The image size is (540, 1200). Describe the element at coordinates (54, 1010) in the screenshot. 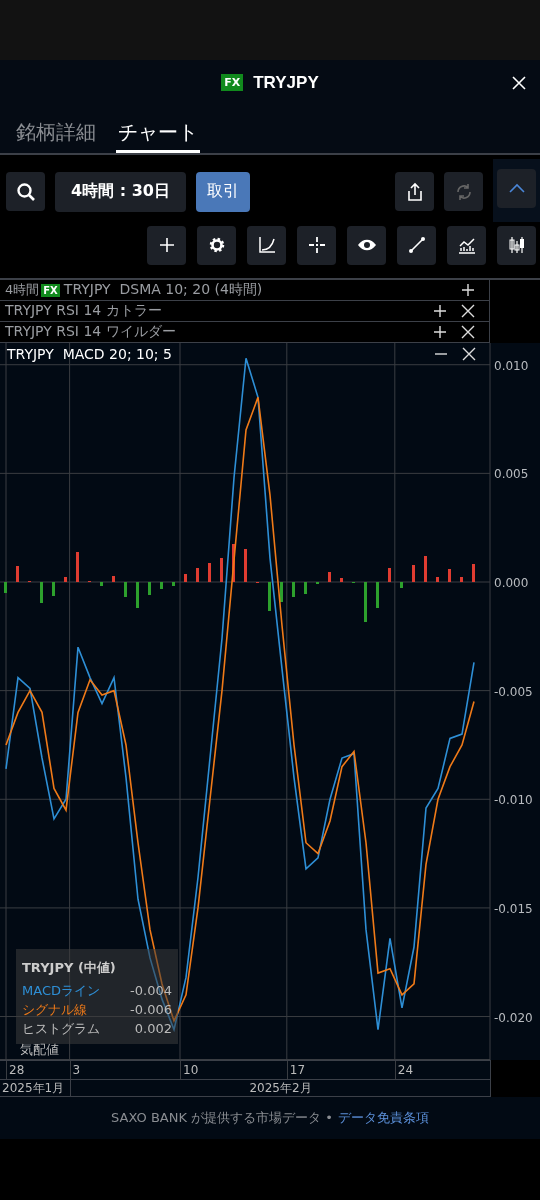

I see `legend-label: シグナル線` at that location.